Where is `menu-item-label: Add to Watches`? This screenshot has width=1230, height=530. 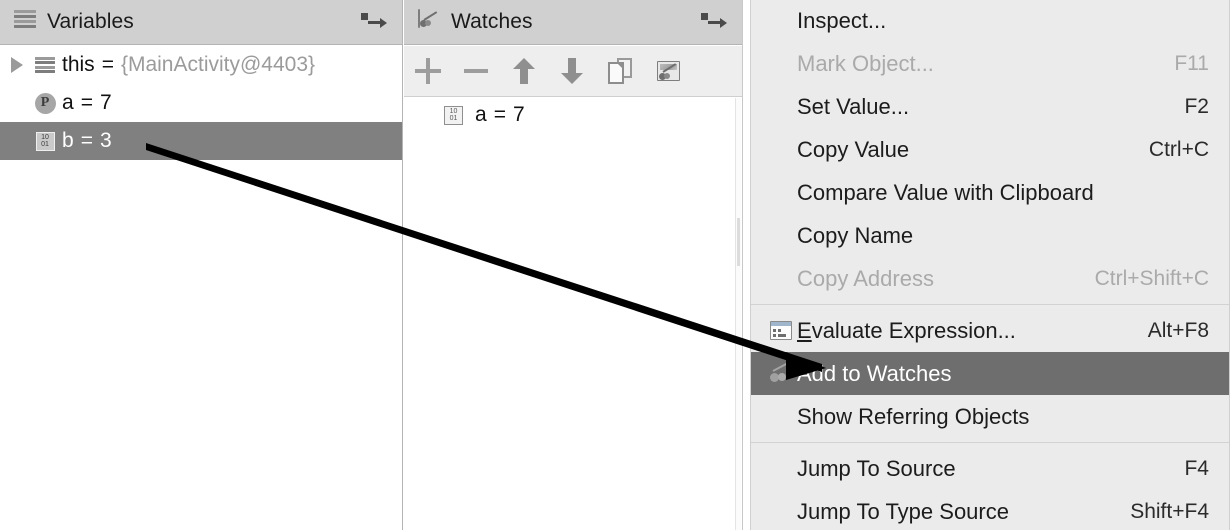
menu-item-label: Add to Watches is located at coordinates (874, 373).